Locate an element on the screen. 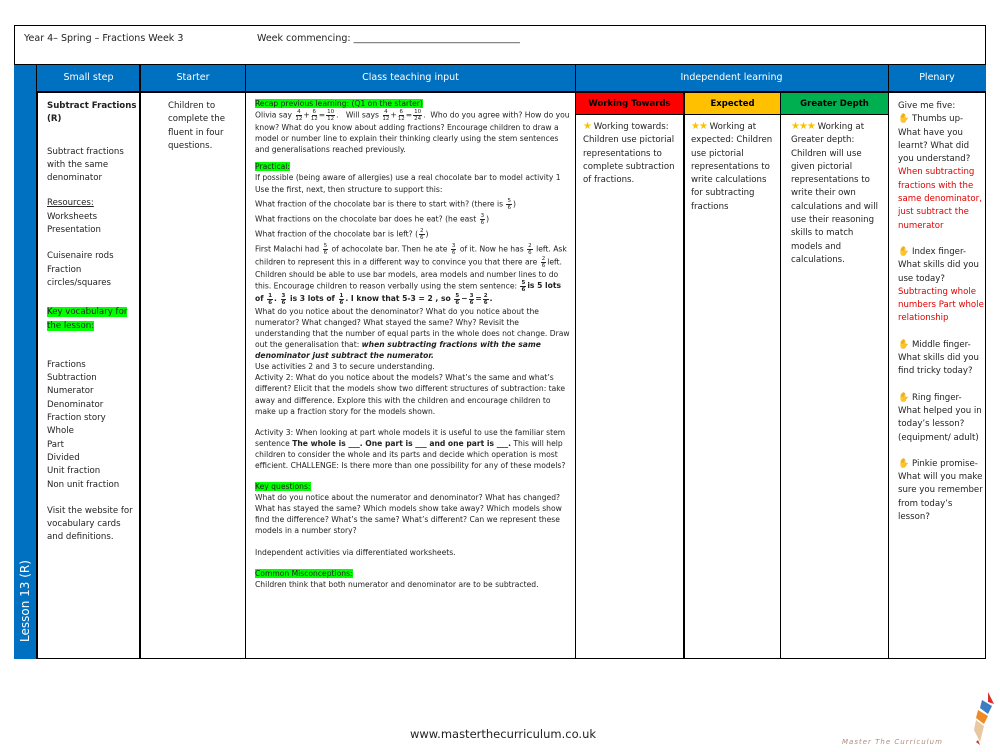 The width and height of the screenshot is (1000, 752). header-starter: Starter is located at coordinates (193, 79).